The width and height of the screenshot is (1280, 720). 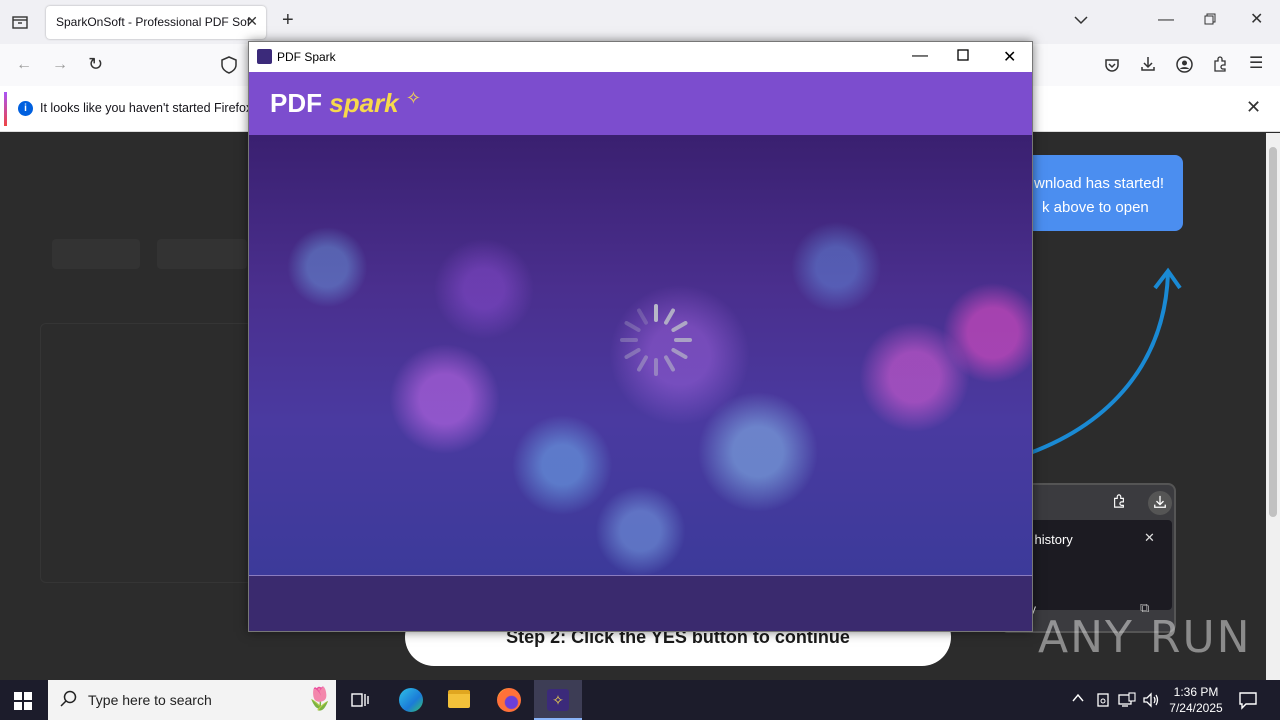 What do you see at coordinates (296, 103) in the screenshot?
I see `logo-pdf: PDF` at bounding box center [296, 103].